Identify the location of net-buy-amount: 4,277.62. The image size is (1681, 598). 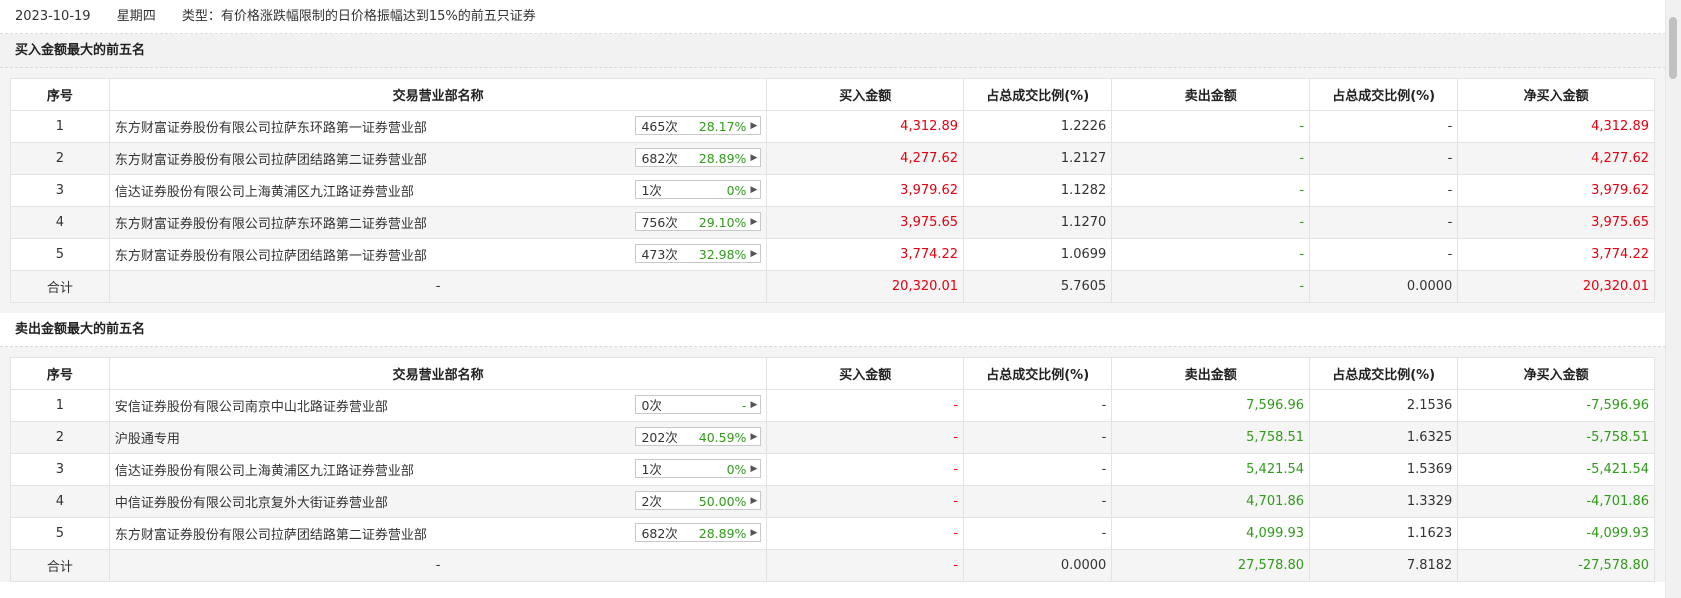
(1556, 158).